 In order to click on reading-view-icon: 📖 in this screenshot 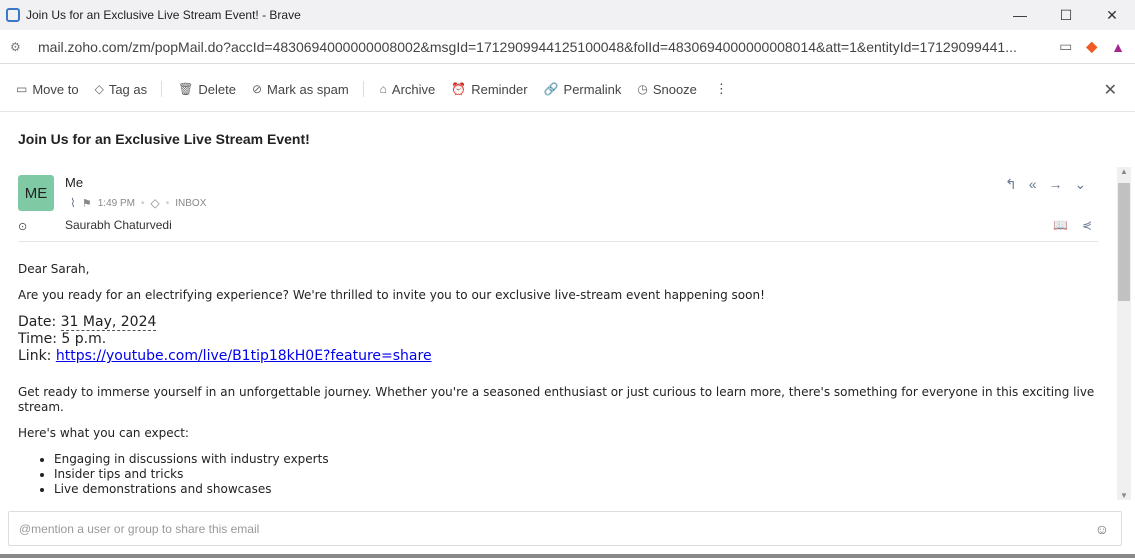, I will do `click(1060, 225)`.